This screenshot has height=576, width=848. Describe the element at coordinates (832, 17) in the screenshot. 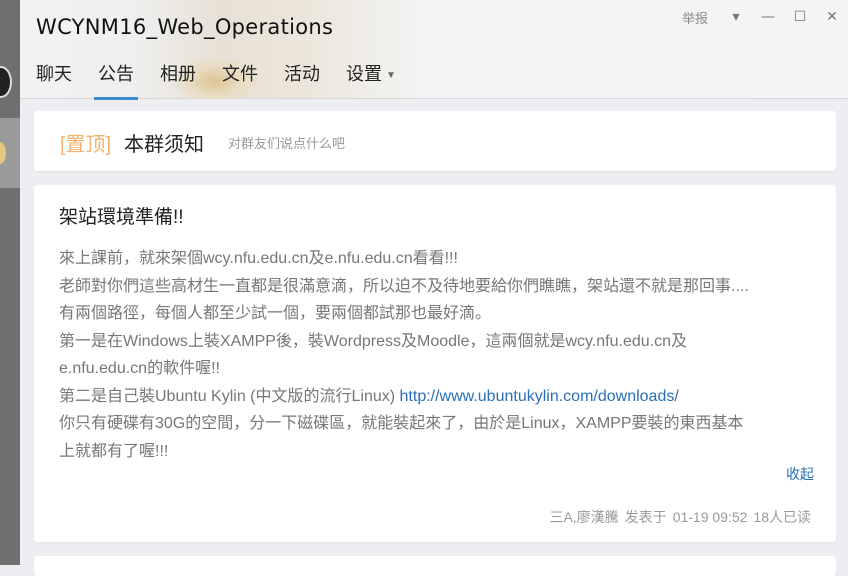

I see `close-icon: ✕` at that location.